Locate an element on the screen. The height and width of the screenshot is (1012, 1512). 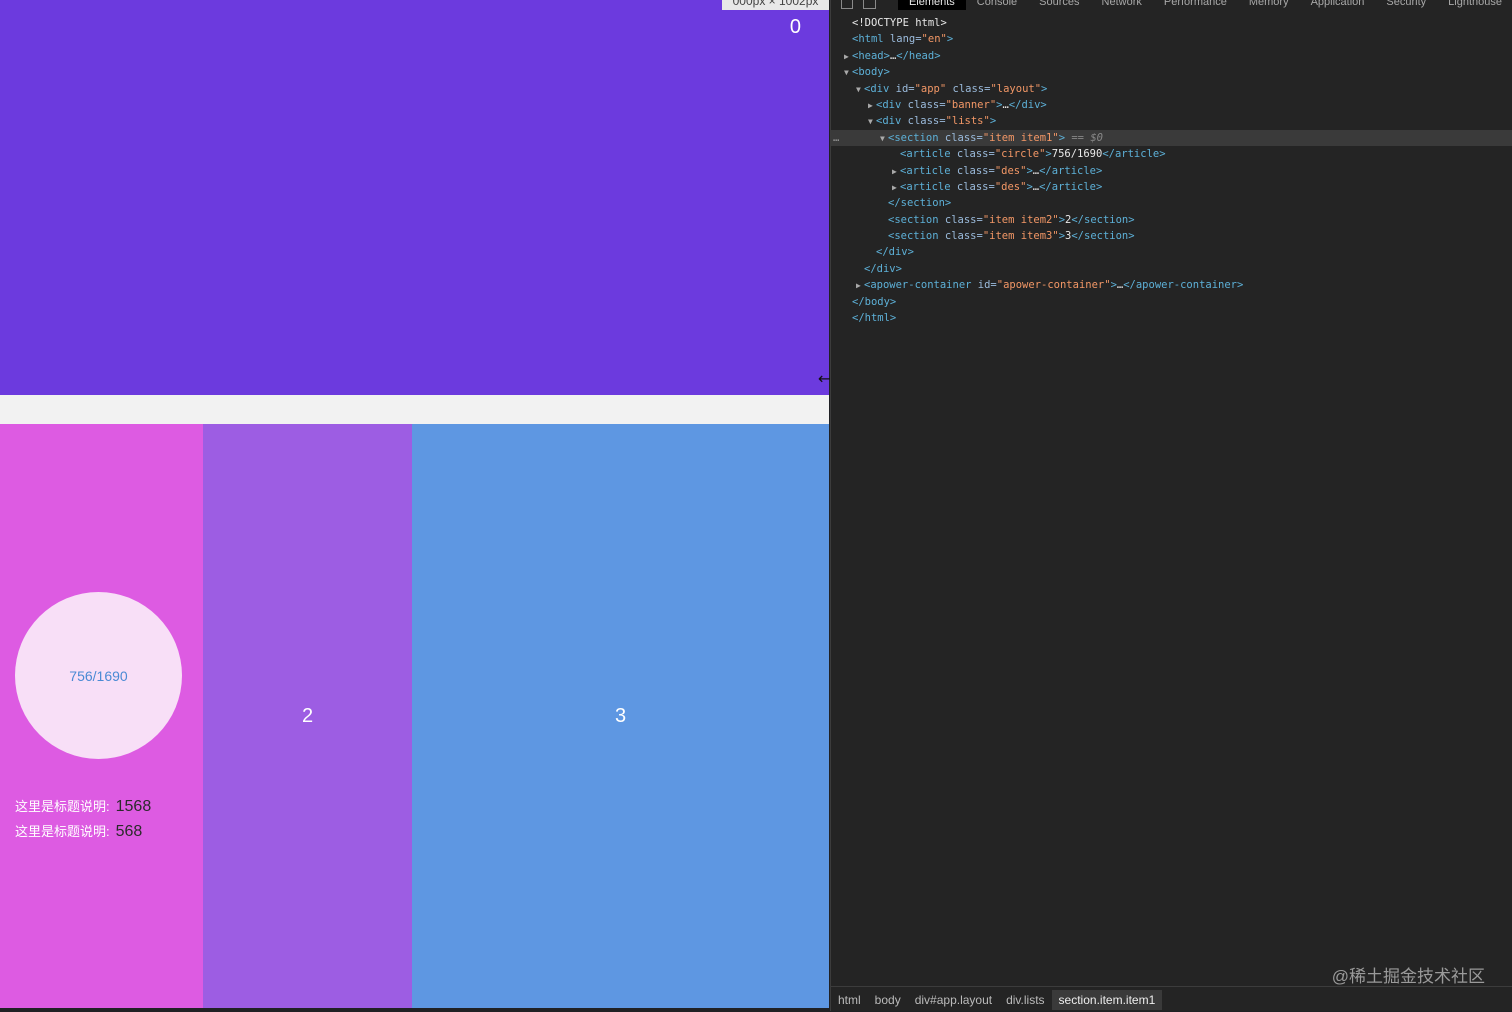
attr-value: "layout" is located at coordinates (1016, 88).